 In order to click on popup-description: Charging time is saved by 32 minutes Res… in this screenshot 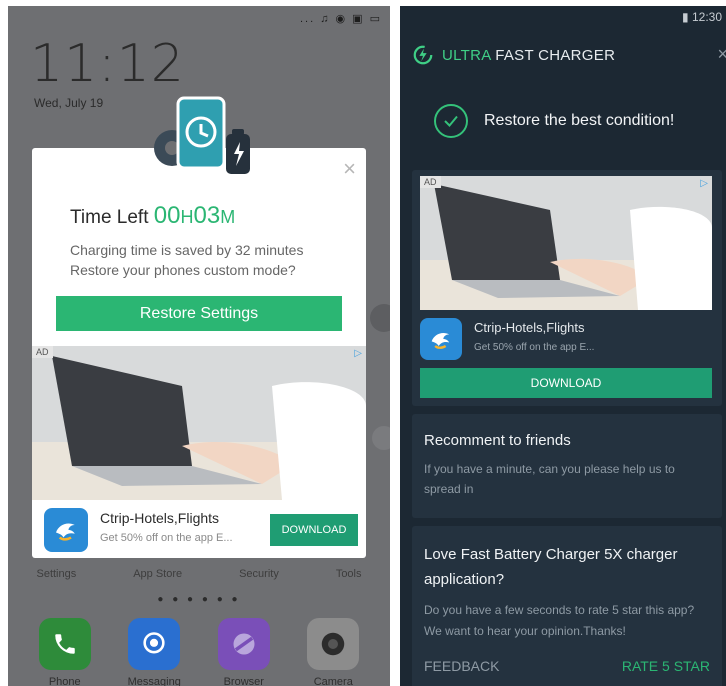, I will do `click(186, 260)`.